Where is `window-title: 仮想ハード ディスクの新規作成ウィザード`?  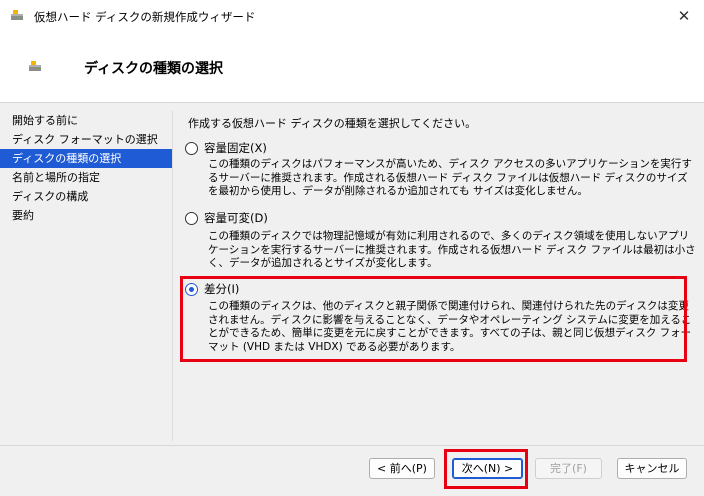 window-title: 仮想ハード ディスクの新規作成ウィザード is located at coordinates (145, 17).